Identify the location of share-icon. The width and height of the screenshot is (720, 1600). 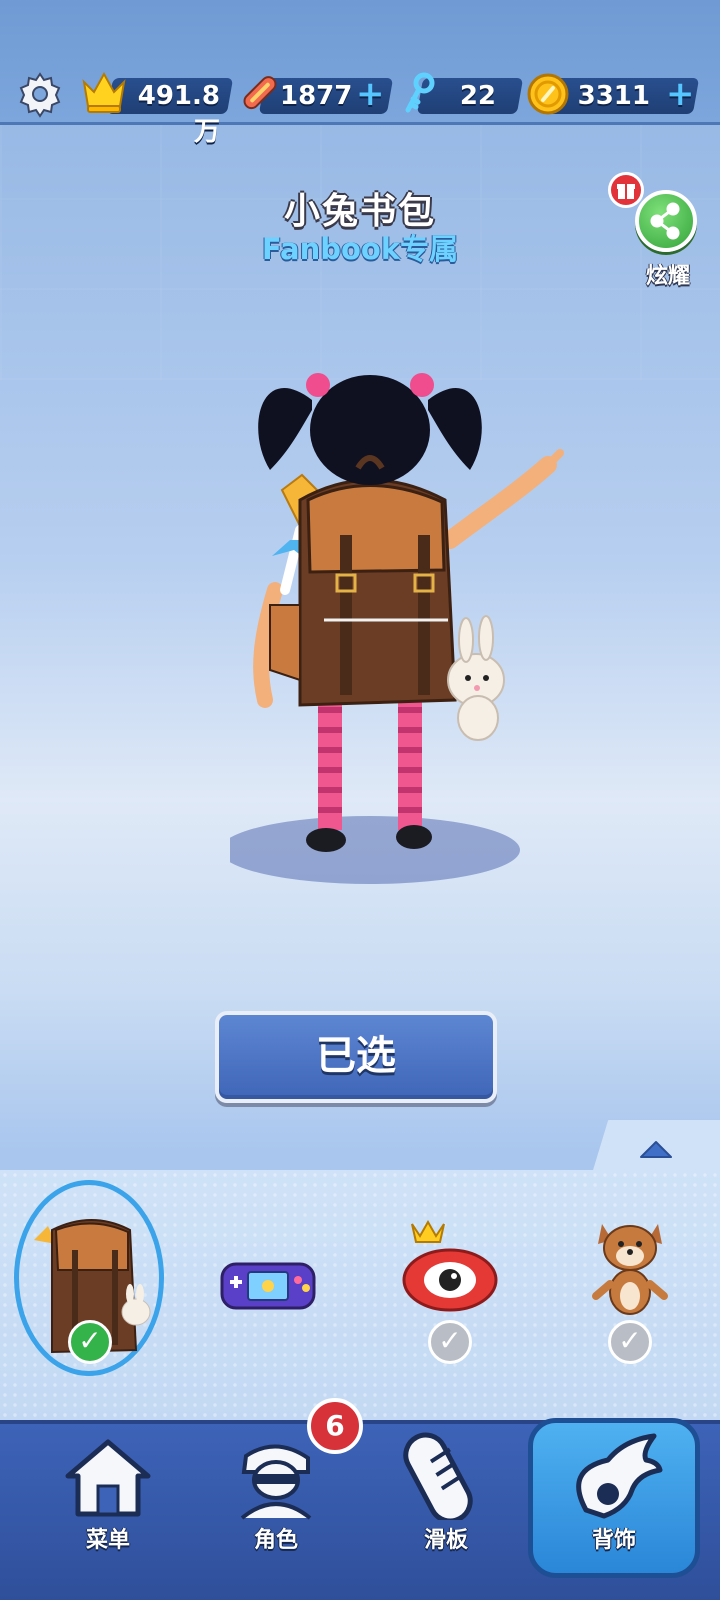
(665, 221).